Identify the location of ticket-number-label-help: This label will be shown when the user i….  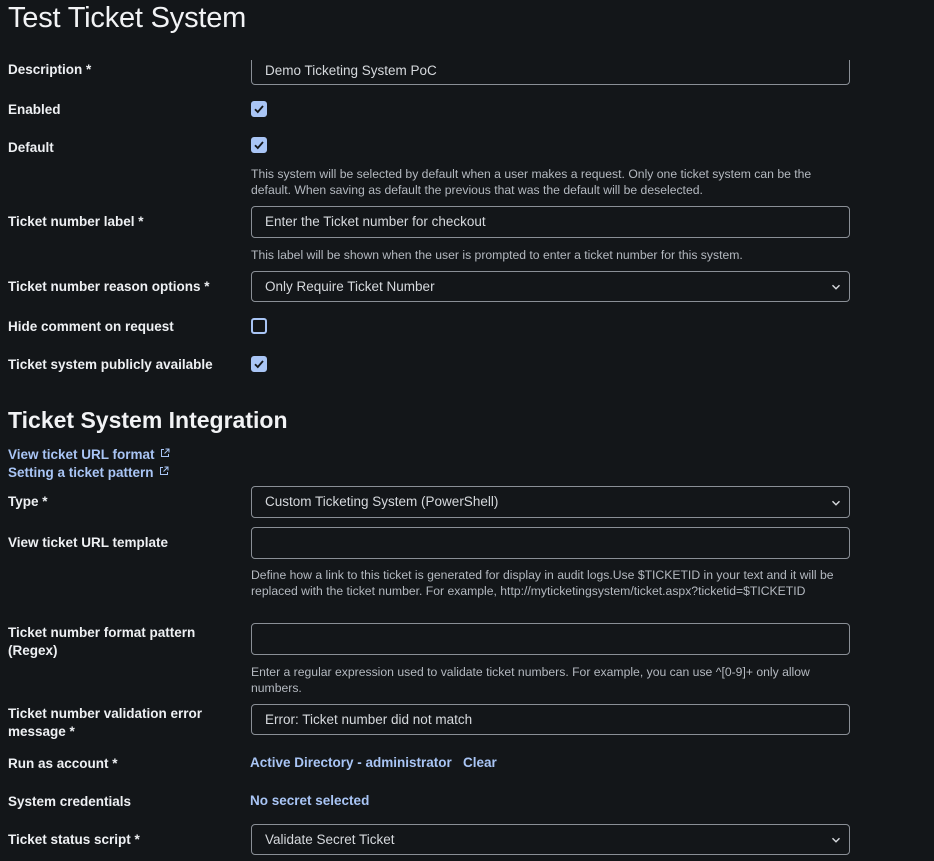
(497, 255).